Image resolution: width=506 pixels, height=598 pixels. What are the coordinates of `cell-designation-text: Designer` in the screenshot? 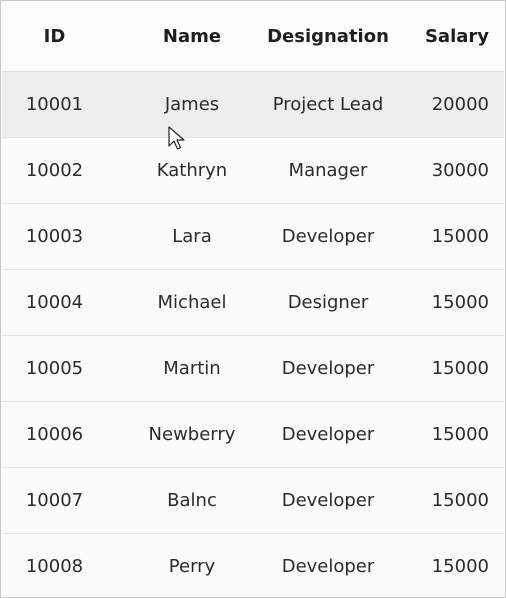 It's located at (328, 302).